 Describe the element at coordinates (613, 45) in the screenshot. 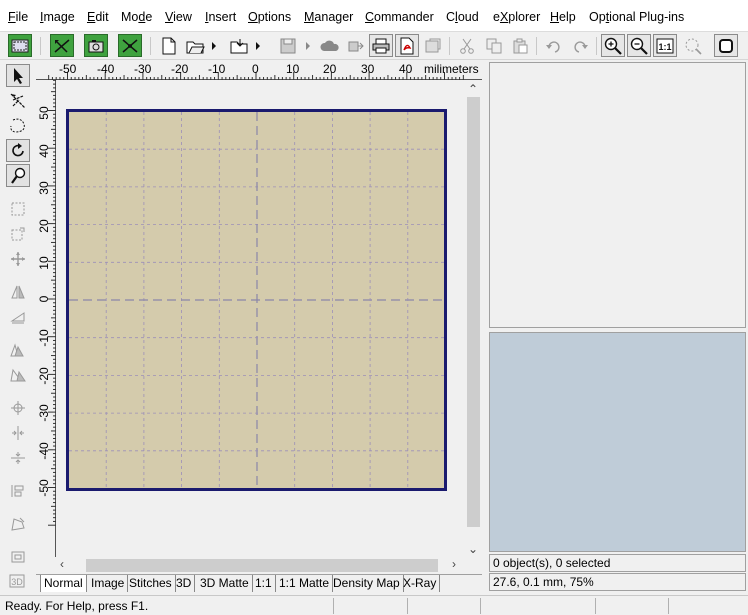

I see `zoom-in-icon` at that location.